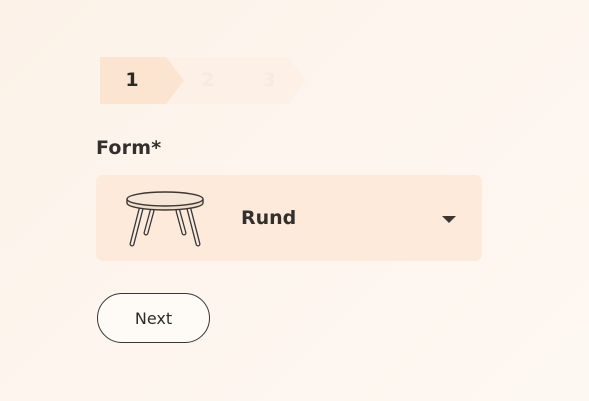  I want to click on form-field-label: Form*, so click(129, 148).